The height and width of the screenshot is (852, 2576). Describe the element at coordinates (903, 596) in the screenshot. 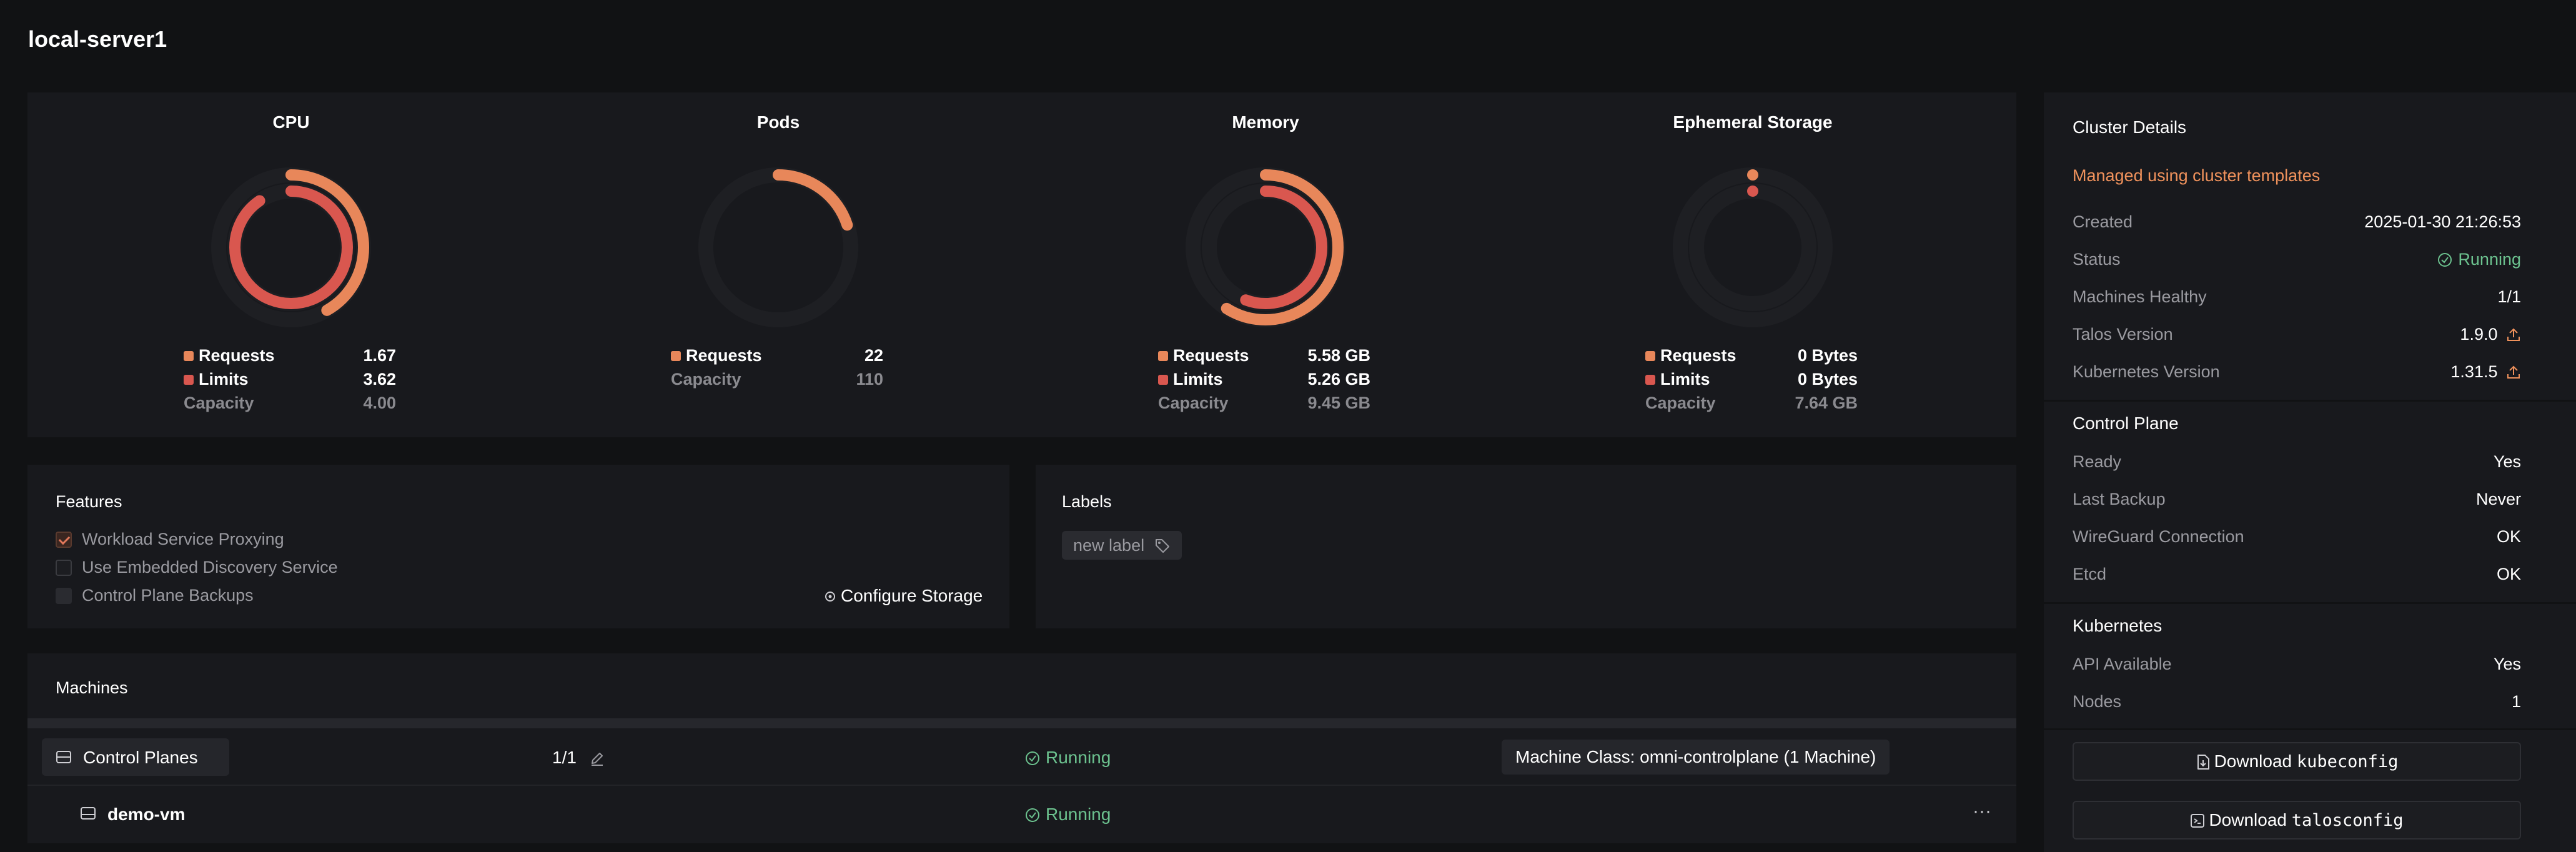

I see `configure-storage-button: Configure Storage` at that location.